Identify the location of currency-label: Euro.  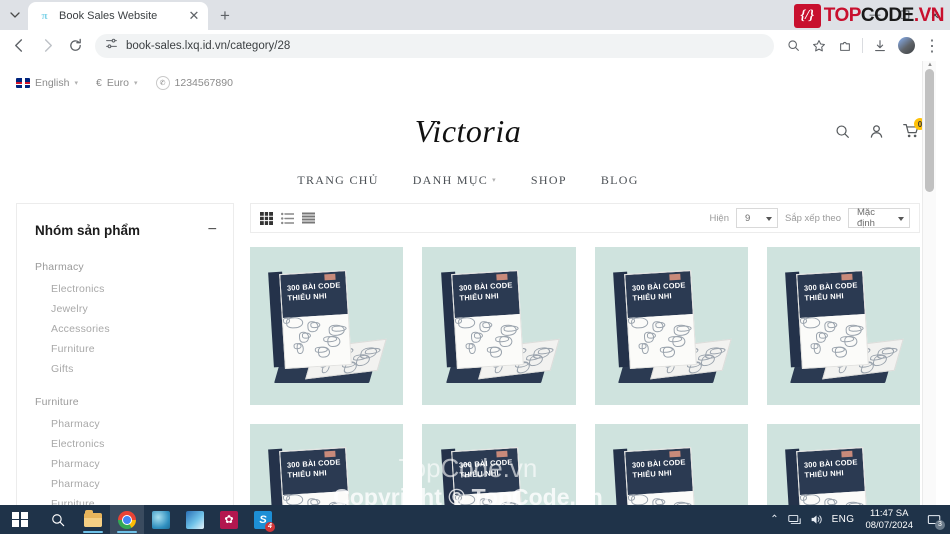
(117, 83).